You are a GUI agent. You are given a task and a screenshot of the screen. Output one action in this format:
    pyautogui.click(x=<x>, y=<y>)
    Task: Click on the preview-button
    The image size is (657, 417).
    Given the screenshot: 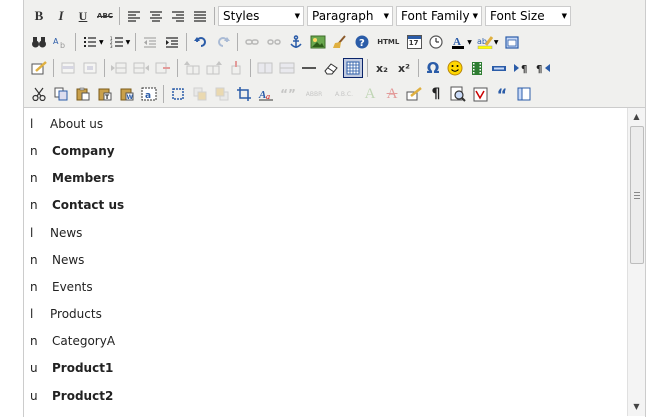 What is the action you would take?
    pyautogui.click(x=458, y=94)
    